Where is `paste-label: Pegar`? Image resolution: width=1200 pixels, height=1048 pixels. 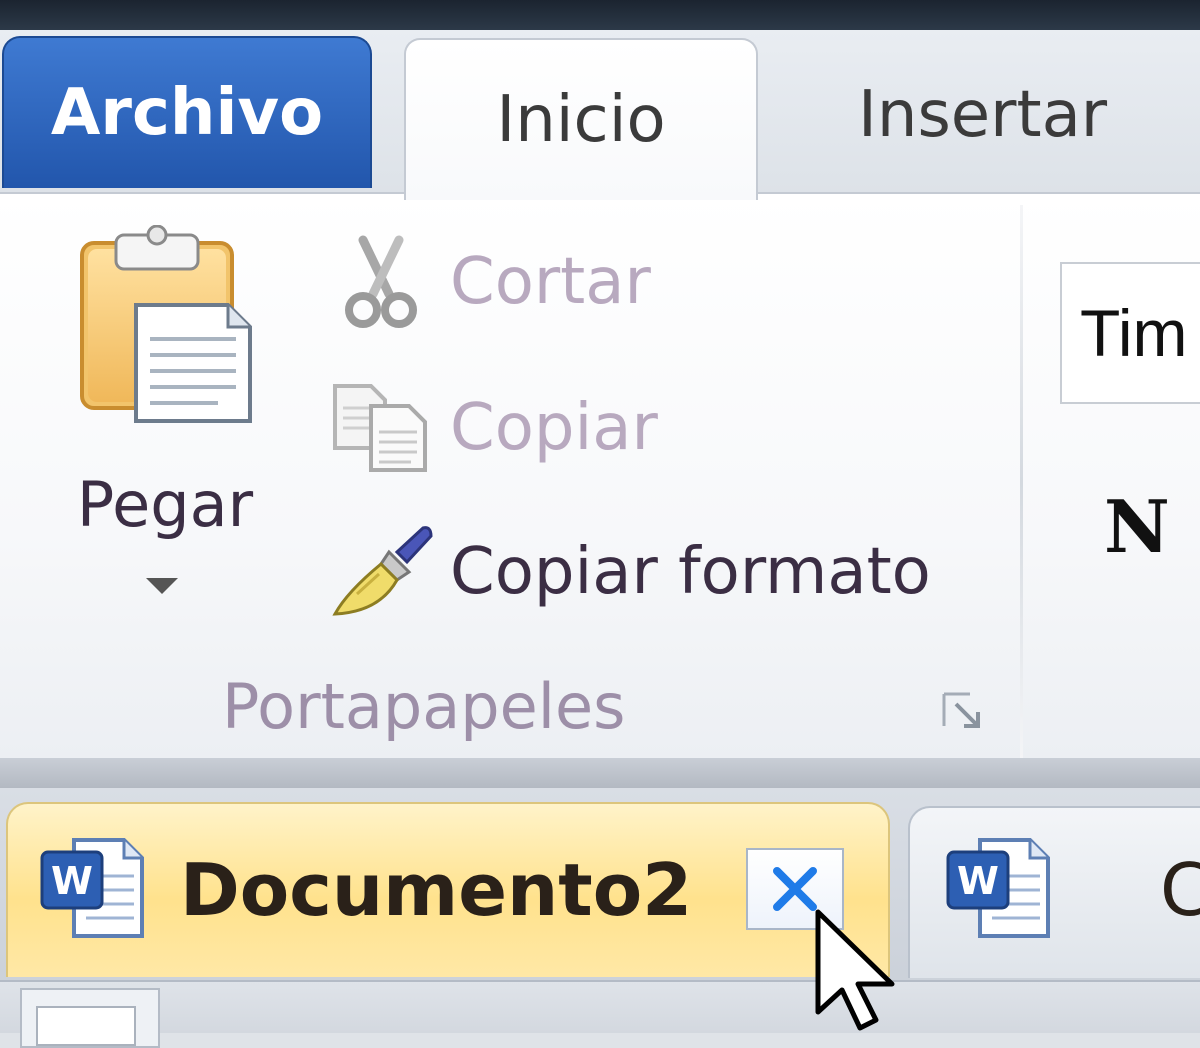
paste-label: Pegar is located at coordinates (165, 504).